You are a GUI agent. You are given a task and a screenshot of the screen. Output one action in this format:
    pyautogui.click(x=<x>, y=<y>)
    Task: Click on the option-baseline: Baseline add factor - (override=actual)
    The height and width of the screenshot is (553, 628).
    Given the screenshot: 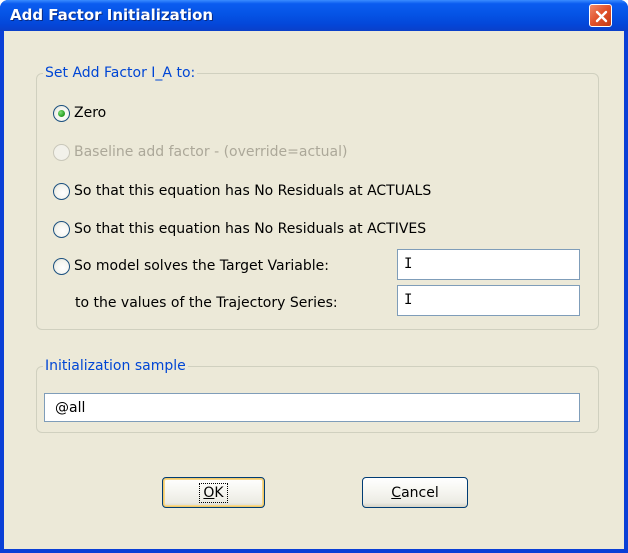 What is the action you would take?
    pyautogui.click(x=200, y=152)
    